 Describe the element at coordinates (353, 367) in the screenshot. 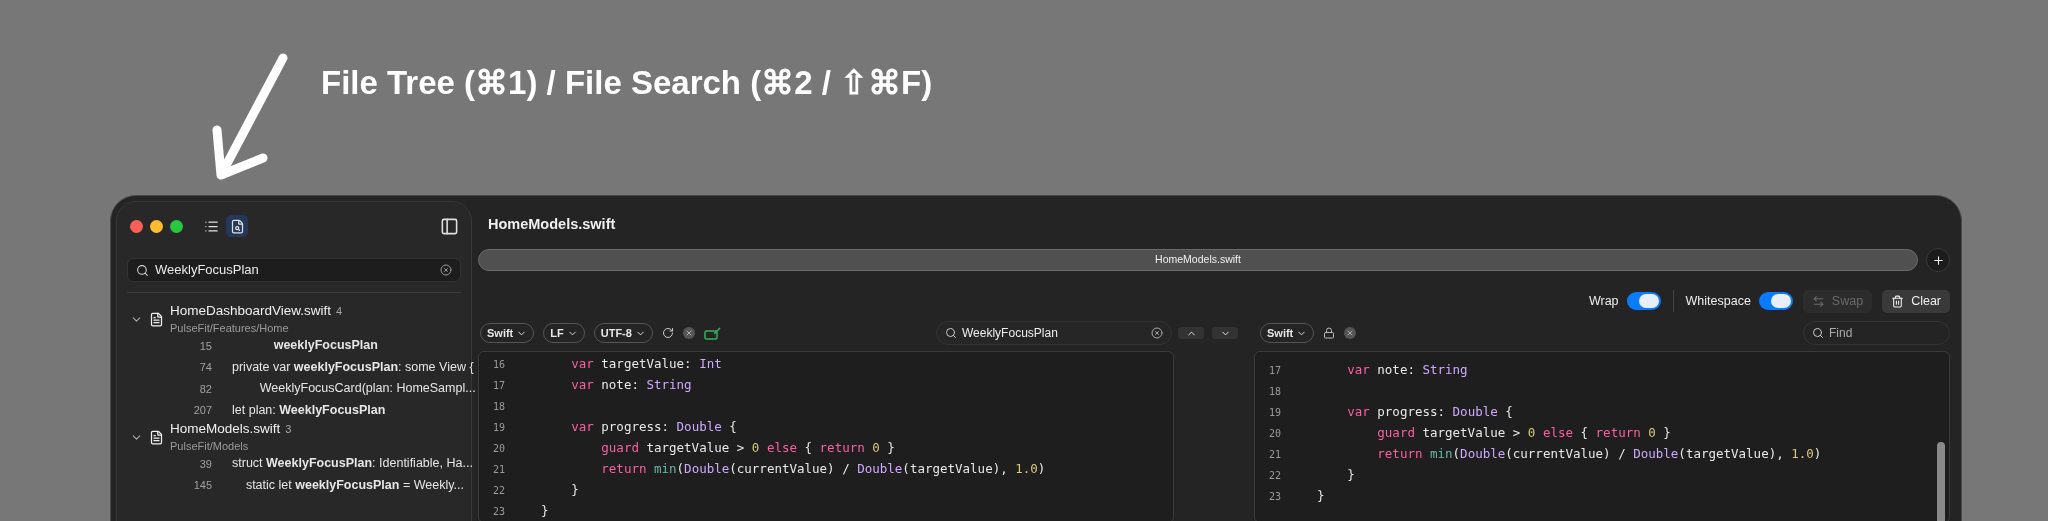

I see `search-match: private var weeklyFocusPlan: some View {` at that location.